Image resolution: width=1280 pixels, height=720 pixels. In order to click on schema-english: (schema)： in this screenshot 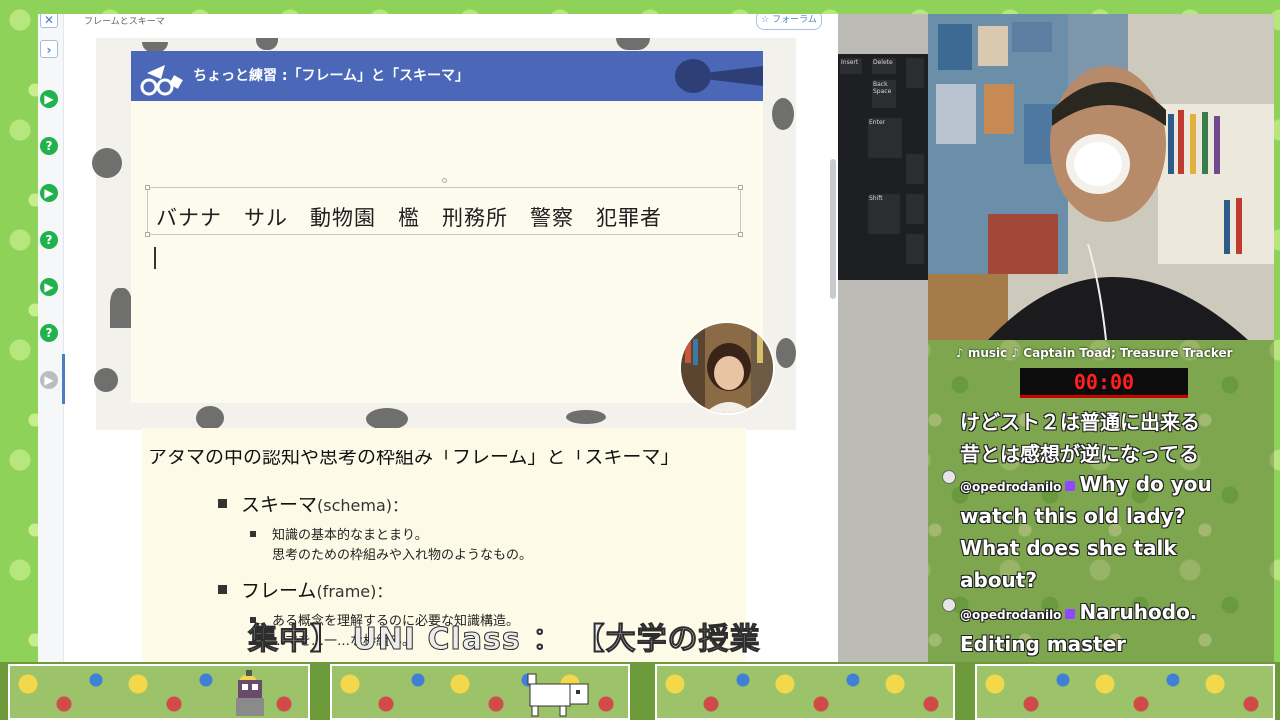, I will do `click(363, 505)`.